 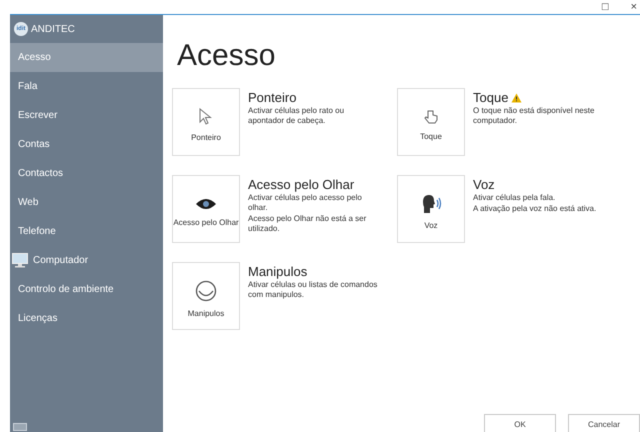 What do you see at coordinates (605, 7) in the screenshot?
I see `maximize-button: □` at bounding box center [605, 7].